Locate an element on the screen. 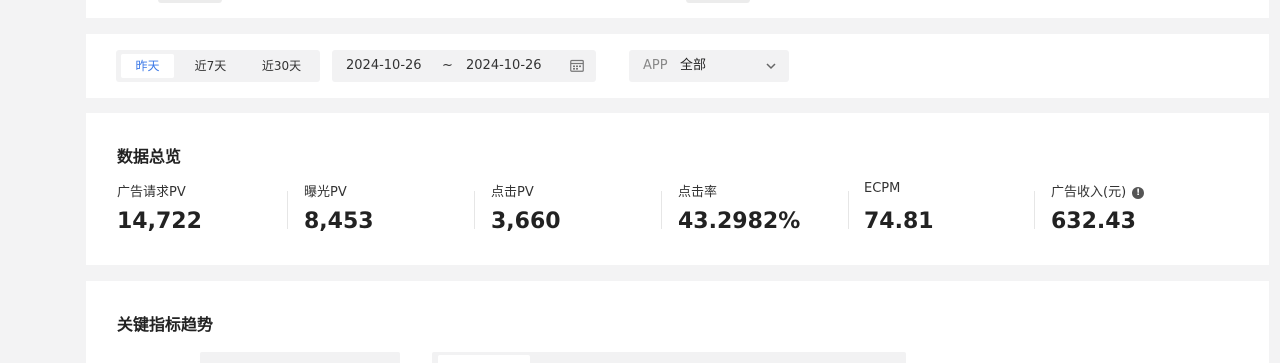 This screenshot has height=363, width=1280. metric-value: 14,722 is located at coordinates (159, 221).